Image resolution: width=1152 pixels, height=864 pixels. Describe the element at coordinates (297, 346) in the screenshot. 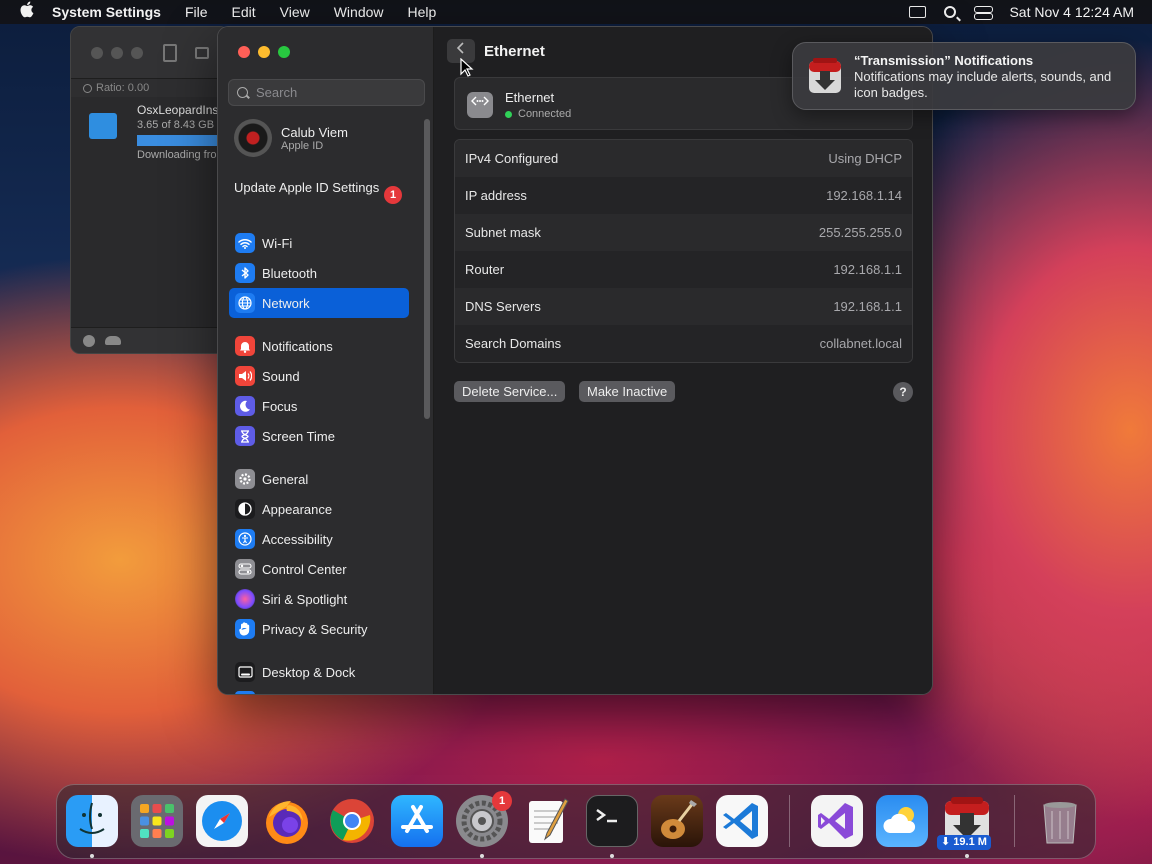

I see `sidebar-item-label: Notifications` at that location.